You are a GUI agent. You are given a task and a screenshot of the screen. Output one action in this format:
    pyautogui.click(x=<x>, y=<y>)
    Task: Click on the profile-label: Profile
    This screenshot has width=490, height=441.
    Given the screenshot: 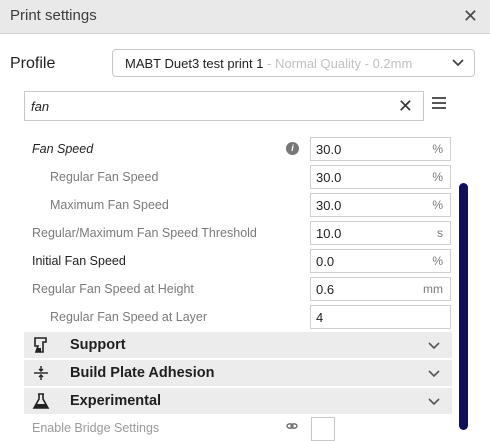 What is the action you would take?
    pyautogui.click(x=33, y=63)
    